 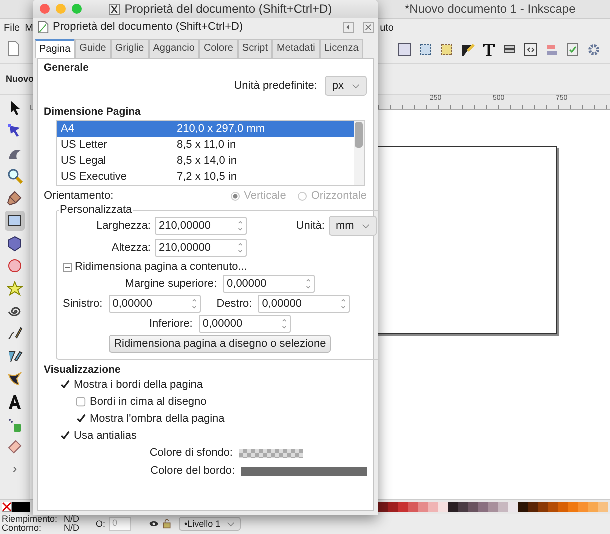 What do you see at coordinates (205, 129) in the screenshot?
I see `list-row: A4 210,0 x 297,0 mm` at bounding box center [205, 129].